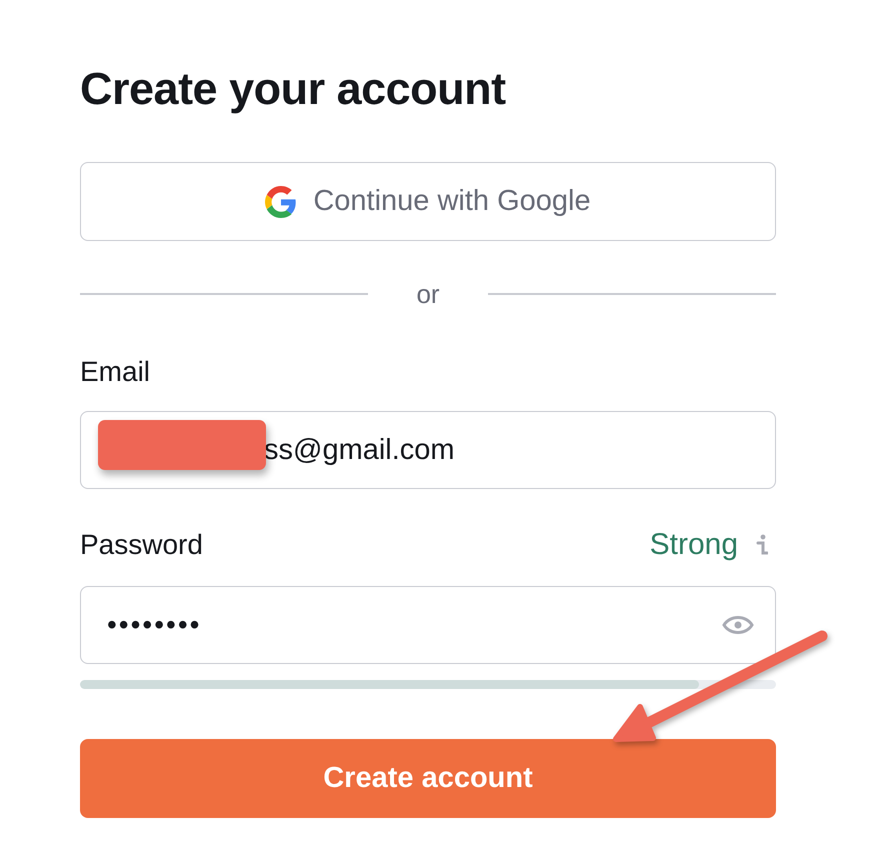  I want to click on page-title: Create your account, so click(293, 89).